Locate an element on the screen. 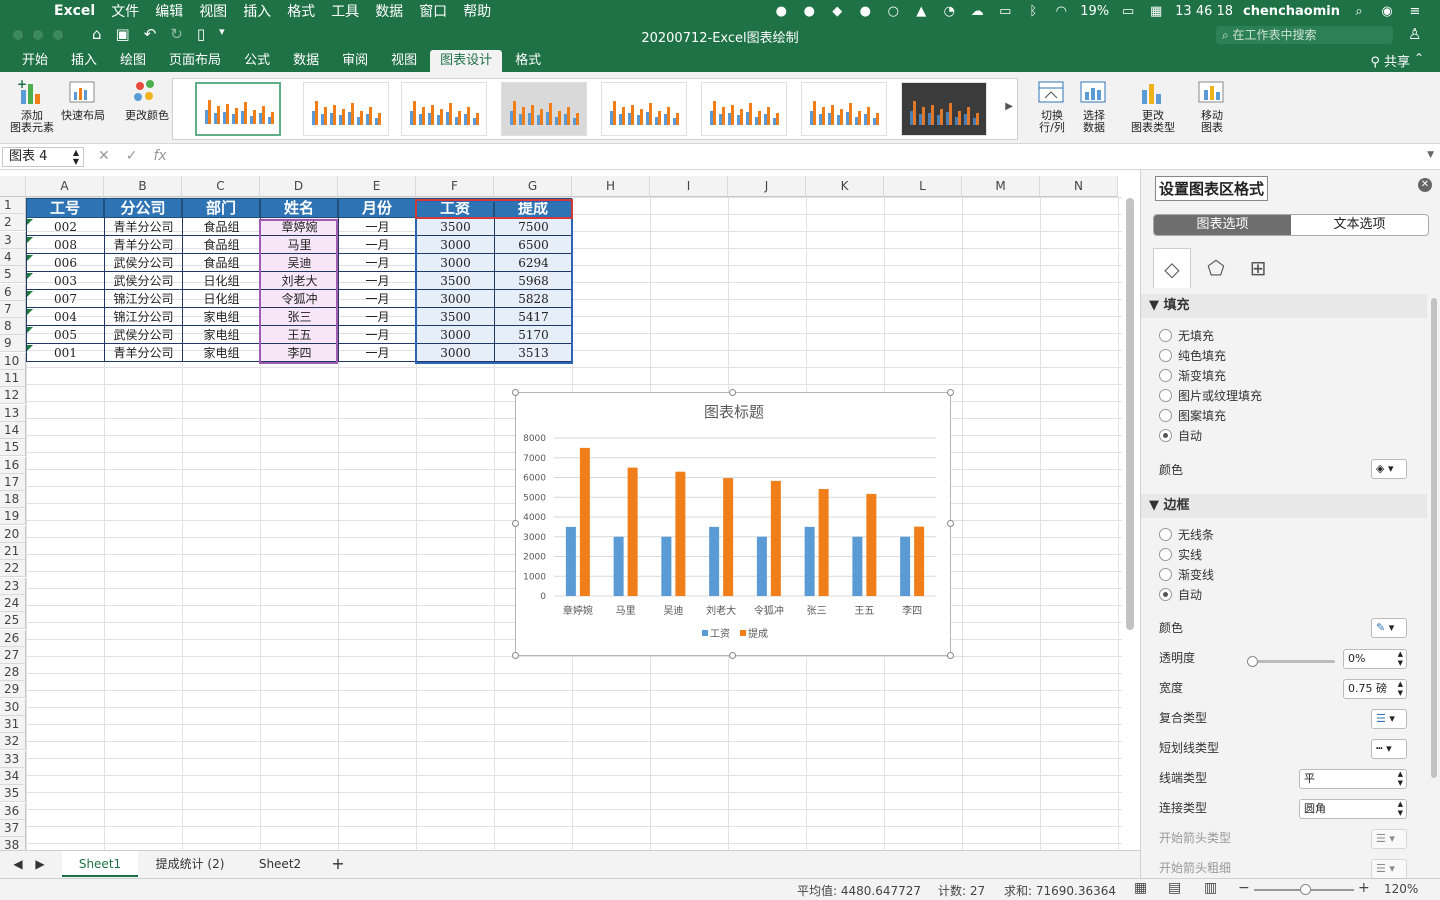  page-layout-view-icon: ▤ is located at coordinates (1174, 888).